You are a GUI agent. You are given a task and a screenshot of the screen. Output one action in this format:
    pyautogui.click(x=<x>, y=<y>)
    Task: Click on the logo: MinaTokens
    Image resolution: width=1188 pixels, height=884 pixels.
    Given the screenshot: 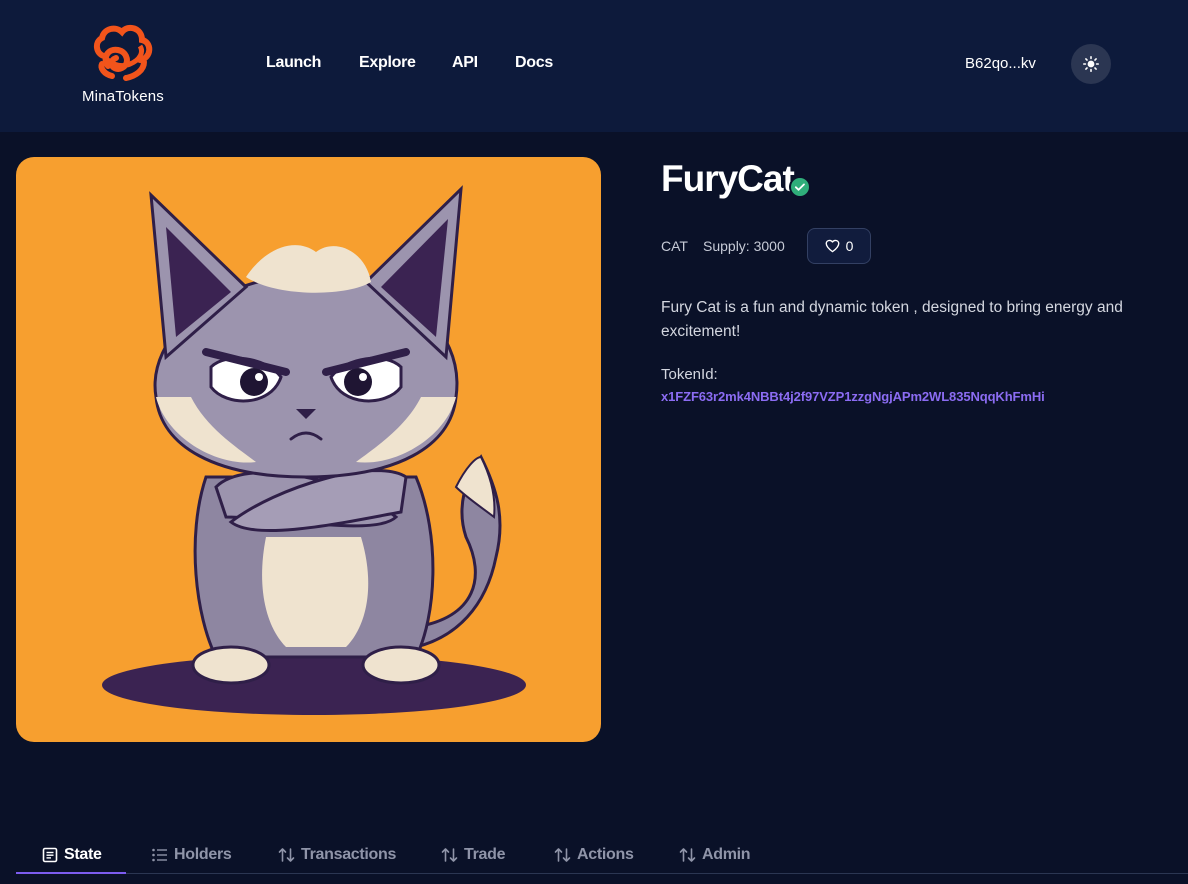 What is the action you would take?
    pyautogui.click(x=123, y=62)
    